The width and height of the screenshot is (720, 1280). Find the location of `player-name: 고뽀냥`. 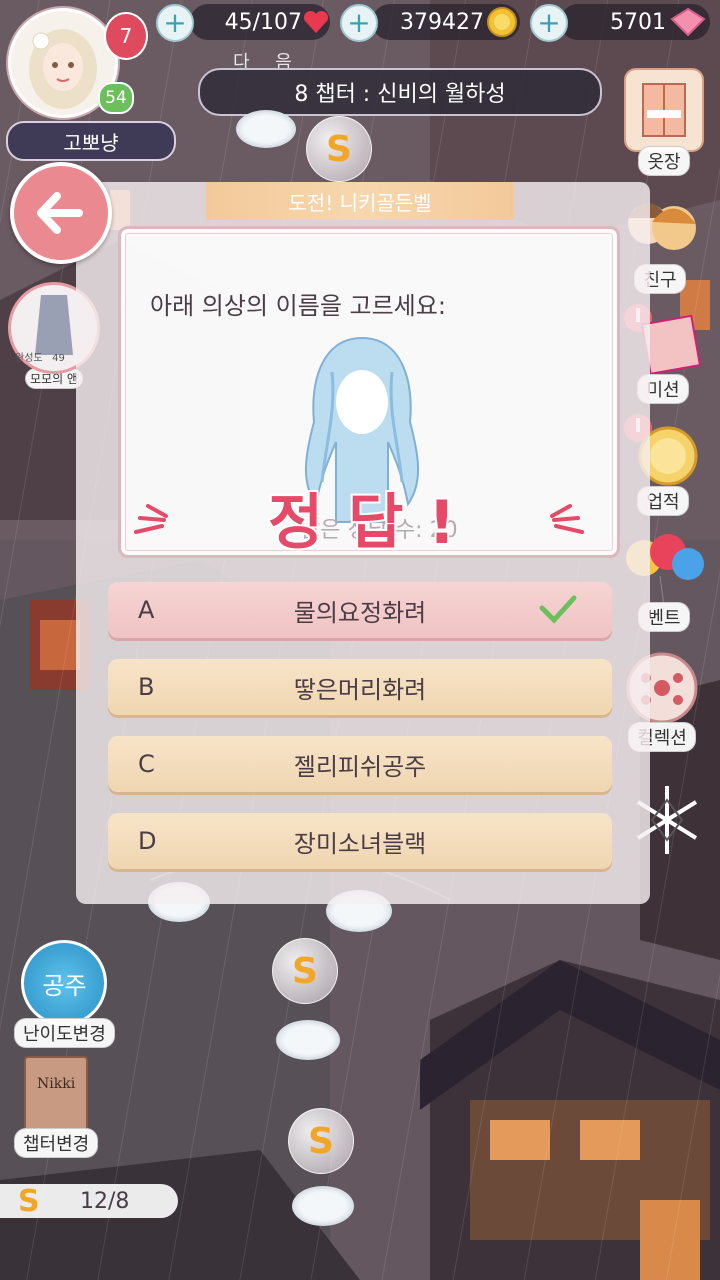

player-name: 고뽀냥 is located at coordinates (91, 142).